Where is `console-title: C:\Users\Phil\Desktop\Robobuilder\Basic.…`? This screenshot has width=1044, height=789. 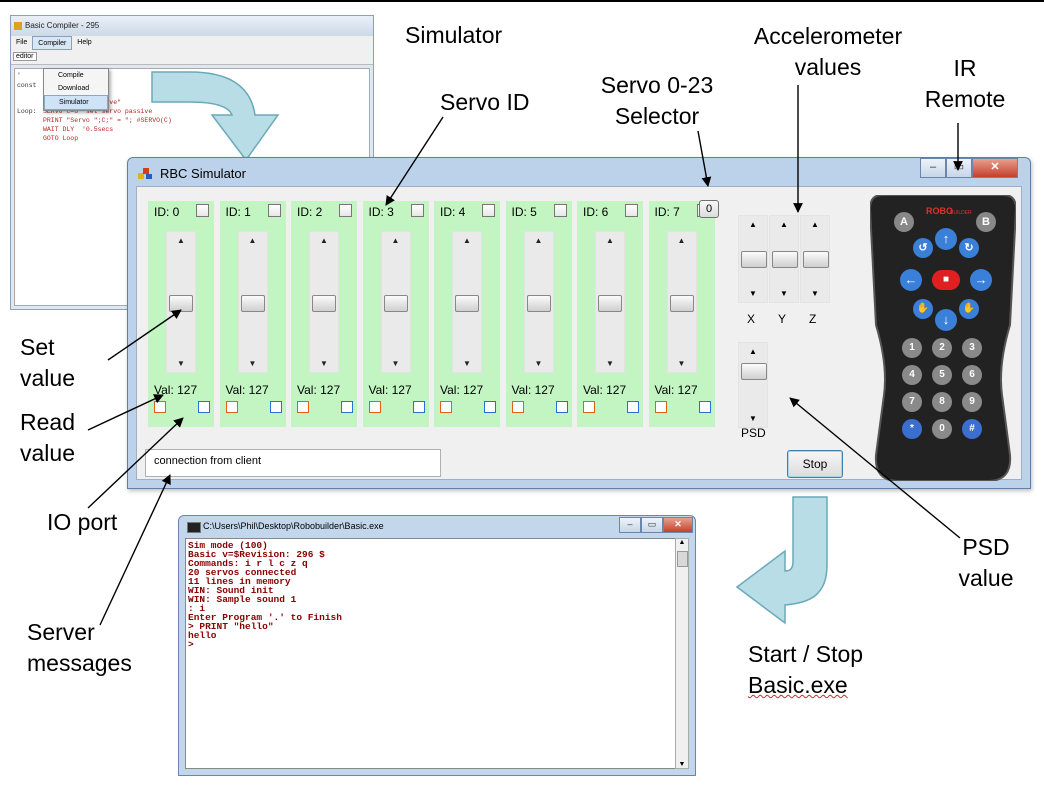 console-title: C:\Users\Phil\Desktop\Robobuilder\Basic.… is located at coordinates (293, 526).